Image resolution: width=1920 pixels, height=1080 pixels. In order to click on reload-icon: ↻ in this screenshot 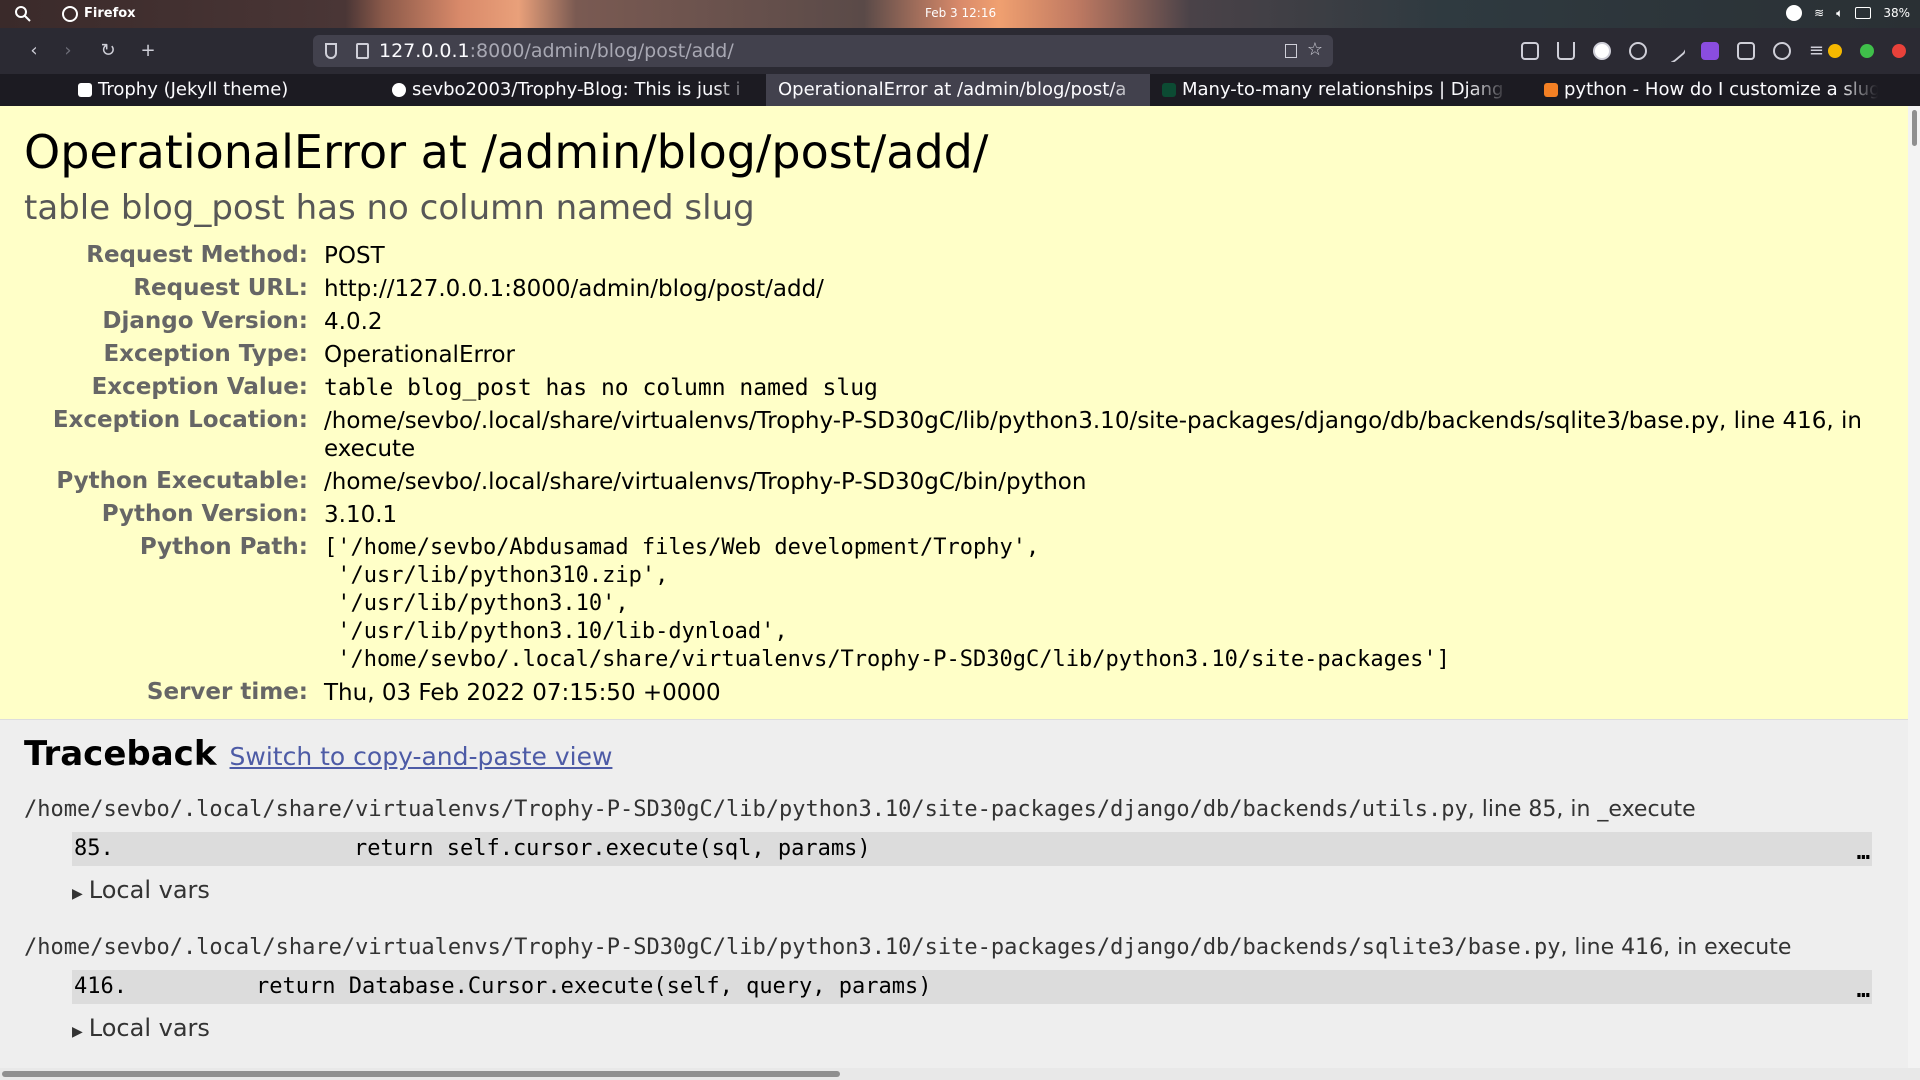, I will do `click(108, 51)`.